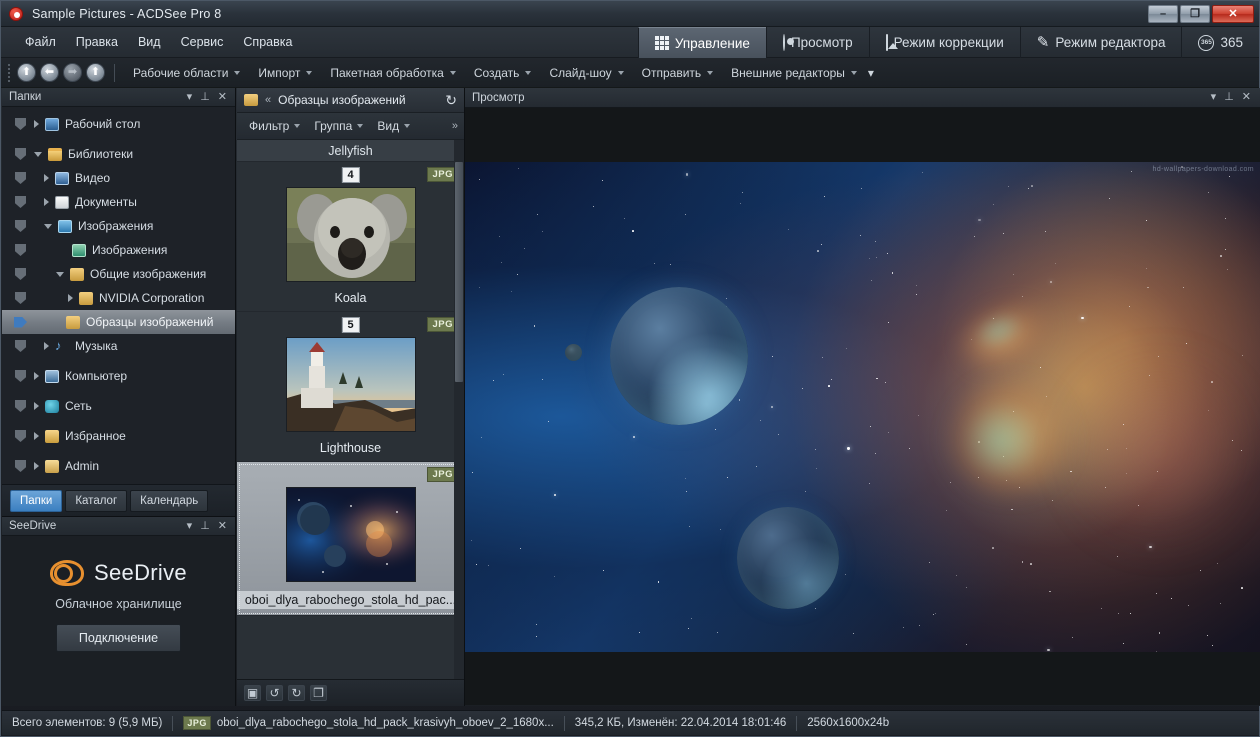 This screenshot has width=1260, height=737. What do you see at coordinates (944, 42) in the screenshot?
I see `tab-develop: Режим коррекции` at bounding box center [944, 42].